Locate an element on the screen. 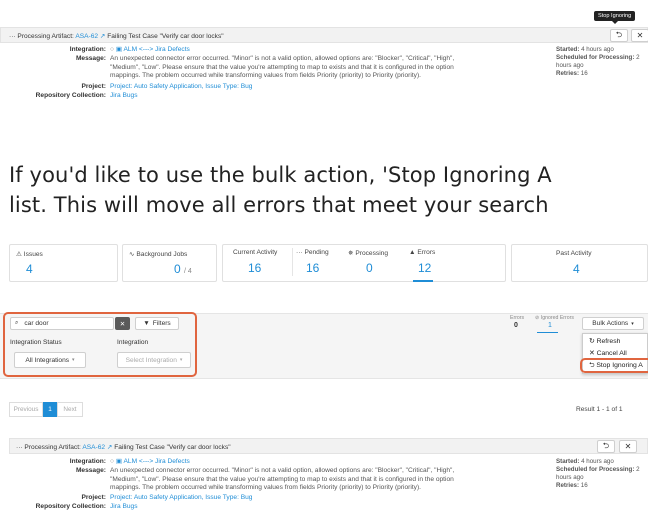 This screenshot has width=648, height=517. ignored-errors-label: ⊘ Ignored Errors is located at coordinates (554, 318).